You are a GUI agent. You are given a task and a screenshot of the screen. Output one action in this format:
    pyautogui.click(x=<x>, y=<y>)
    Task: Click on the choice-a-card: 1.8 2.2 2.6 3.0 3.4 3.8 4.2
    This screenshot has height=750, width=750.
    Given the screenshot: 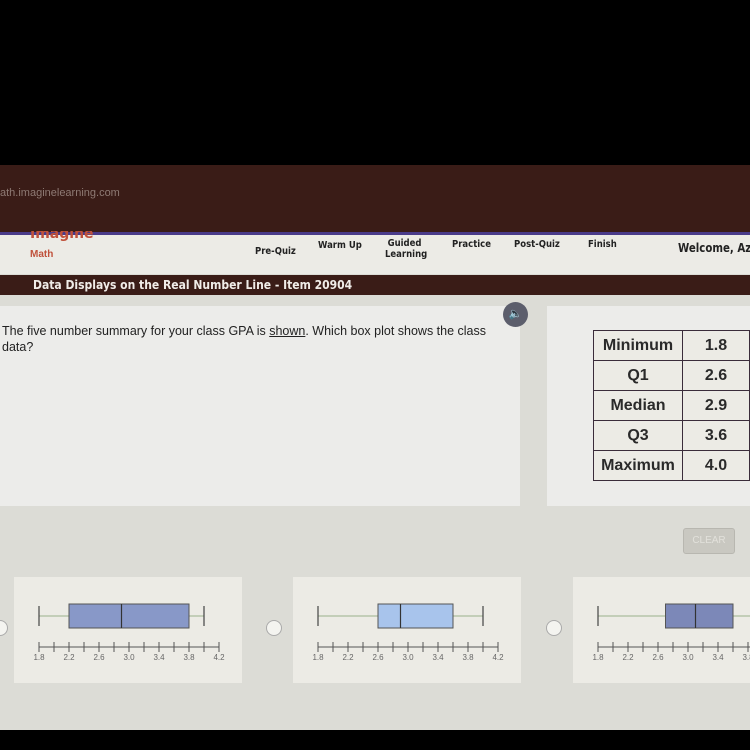 What is the action you would take?
    pyautogui.click(x=128, y=630)
    